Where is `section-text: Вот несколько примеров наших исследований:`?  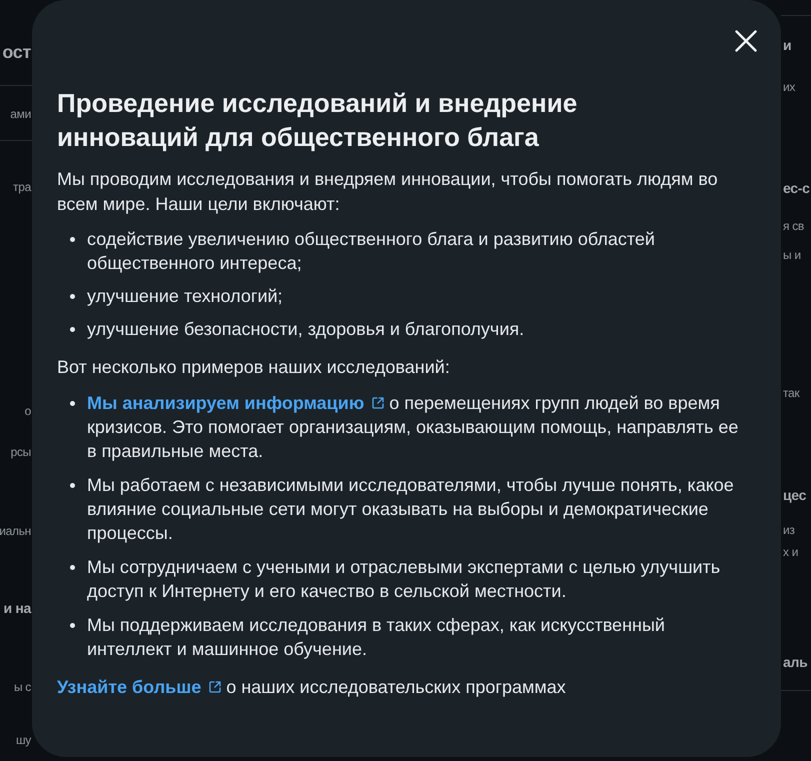
section-text: Вот несколько примеров наших исследований: is located at coordinates (254, 367).